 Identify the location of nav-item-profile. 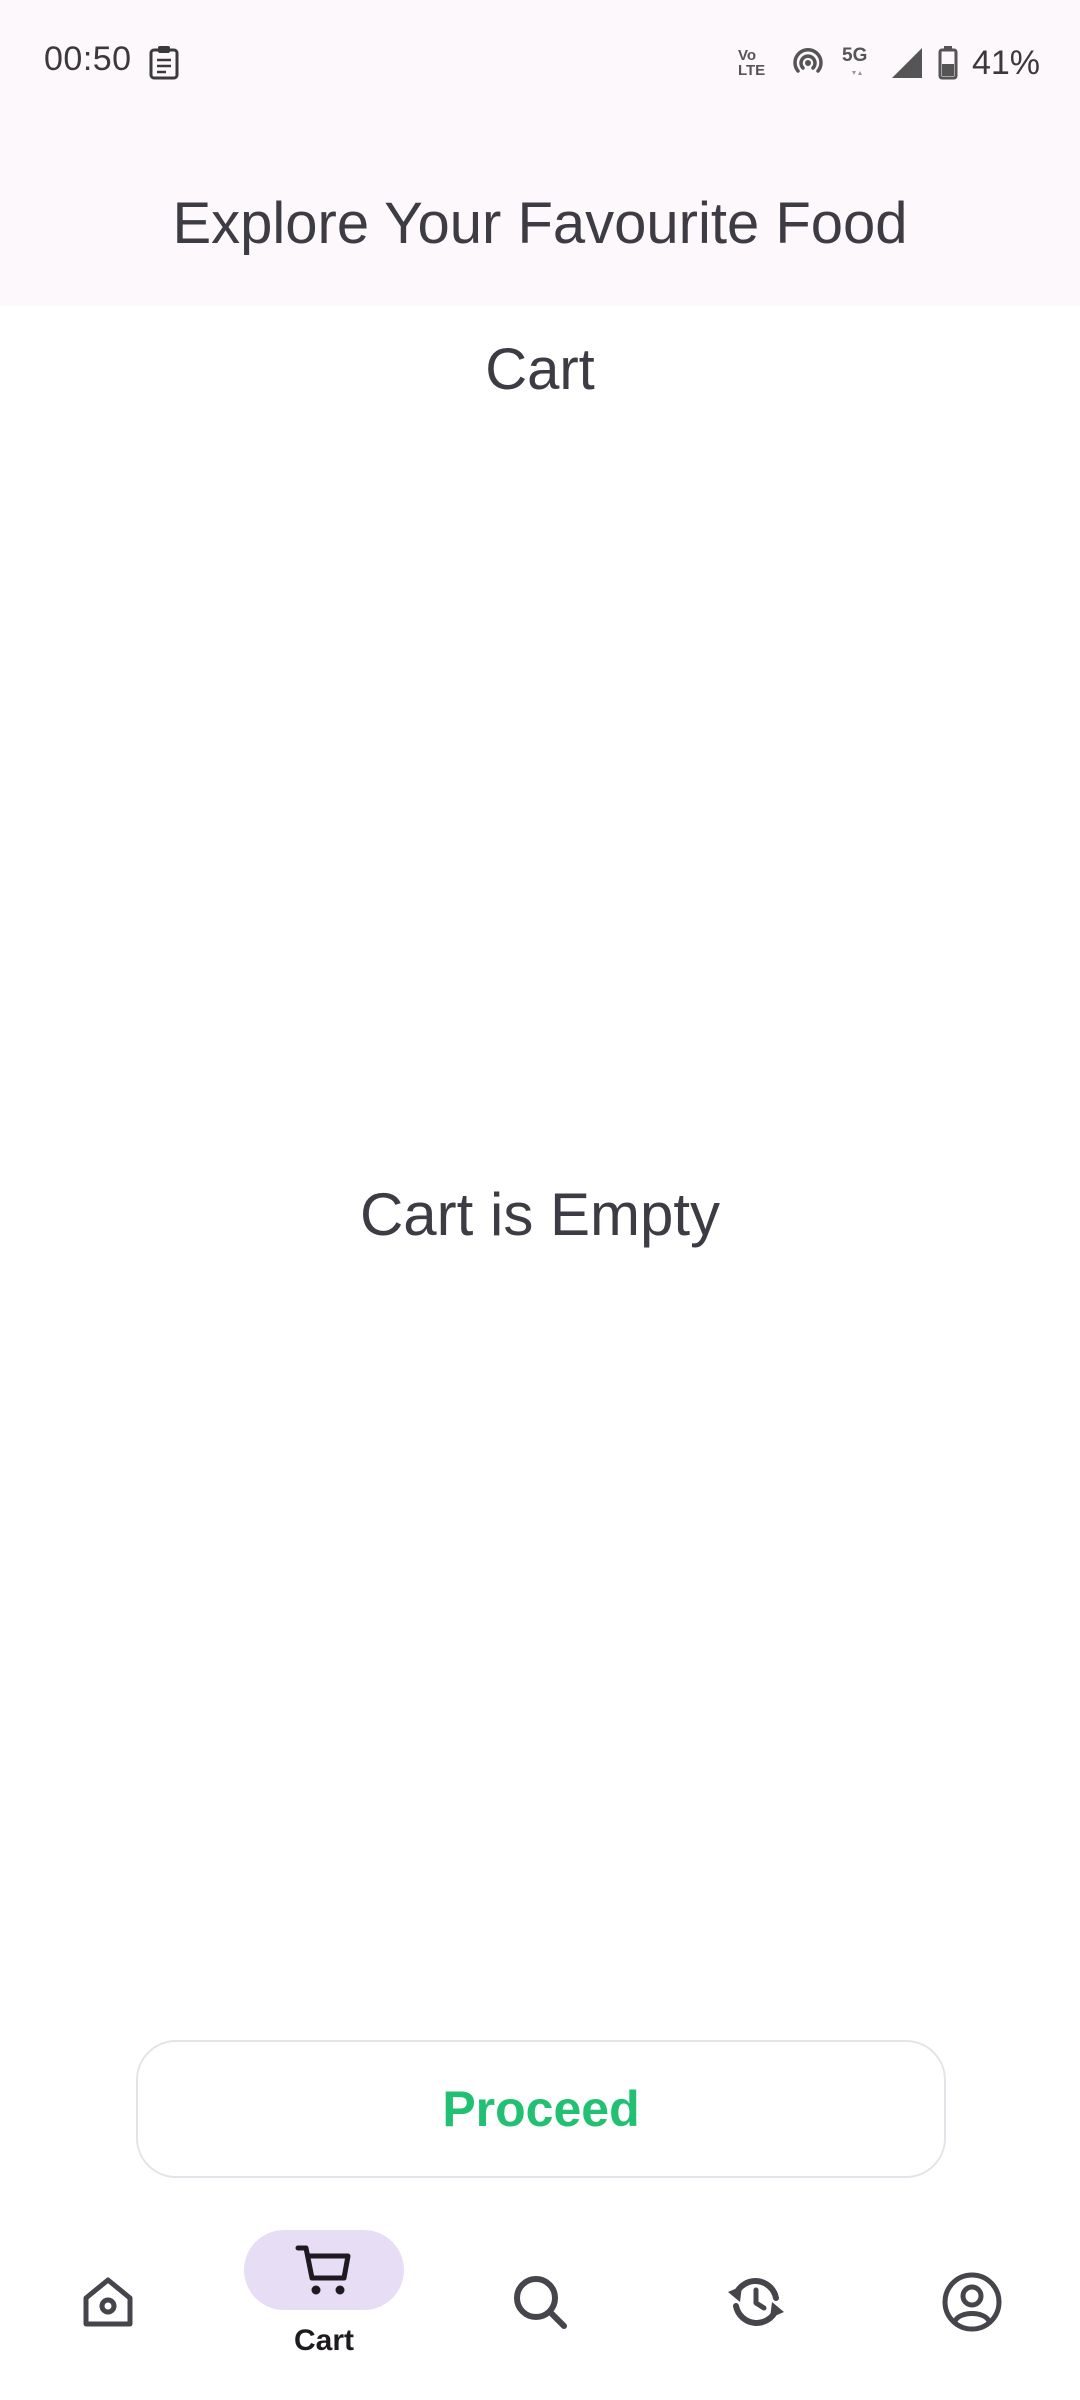
(972, 2305).